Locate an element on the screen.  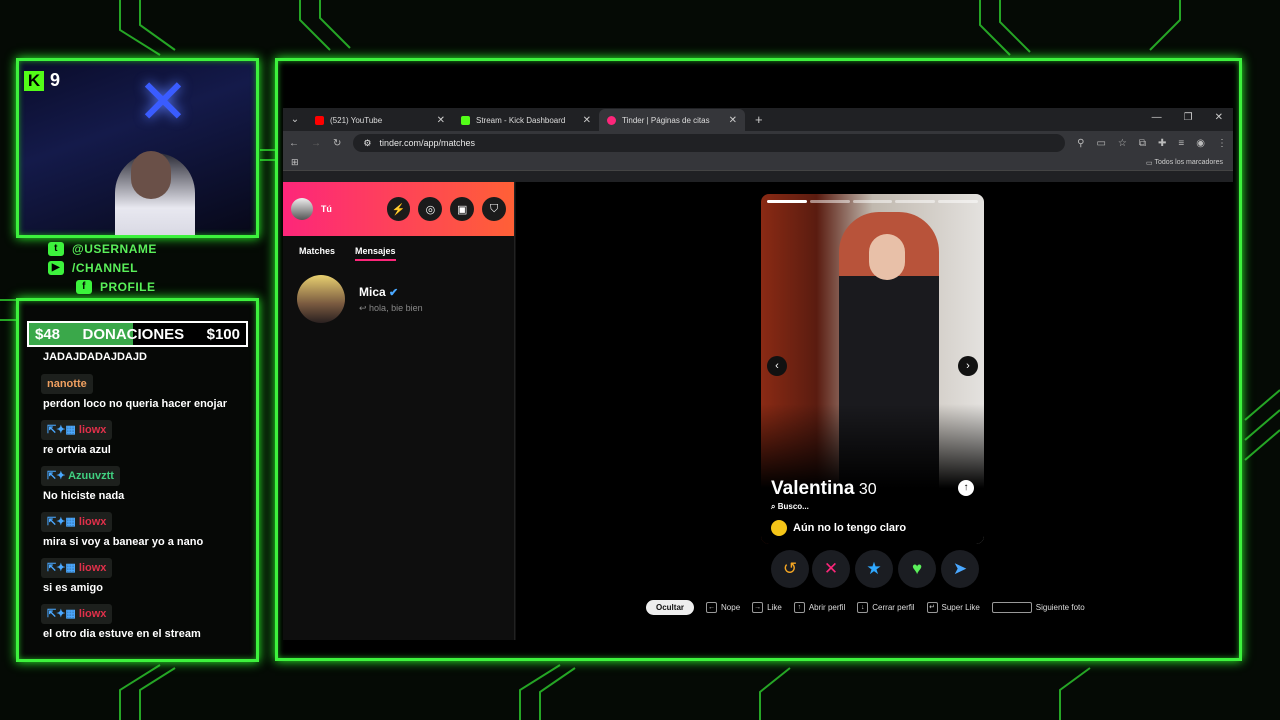
chat-message: JADAJDADAJDAJD is located at coordinates (95, 357).